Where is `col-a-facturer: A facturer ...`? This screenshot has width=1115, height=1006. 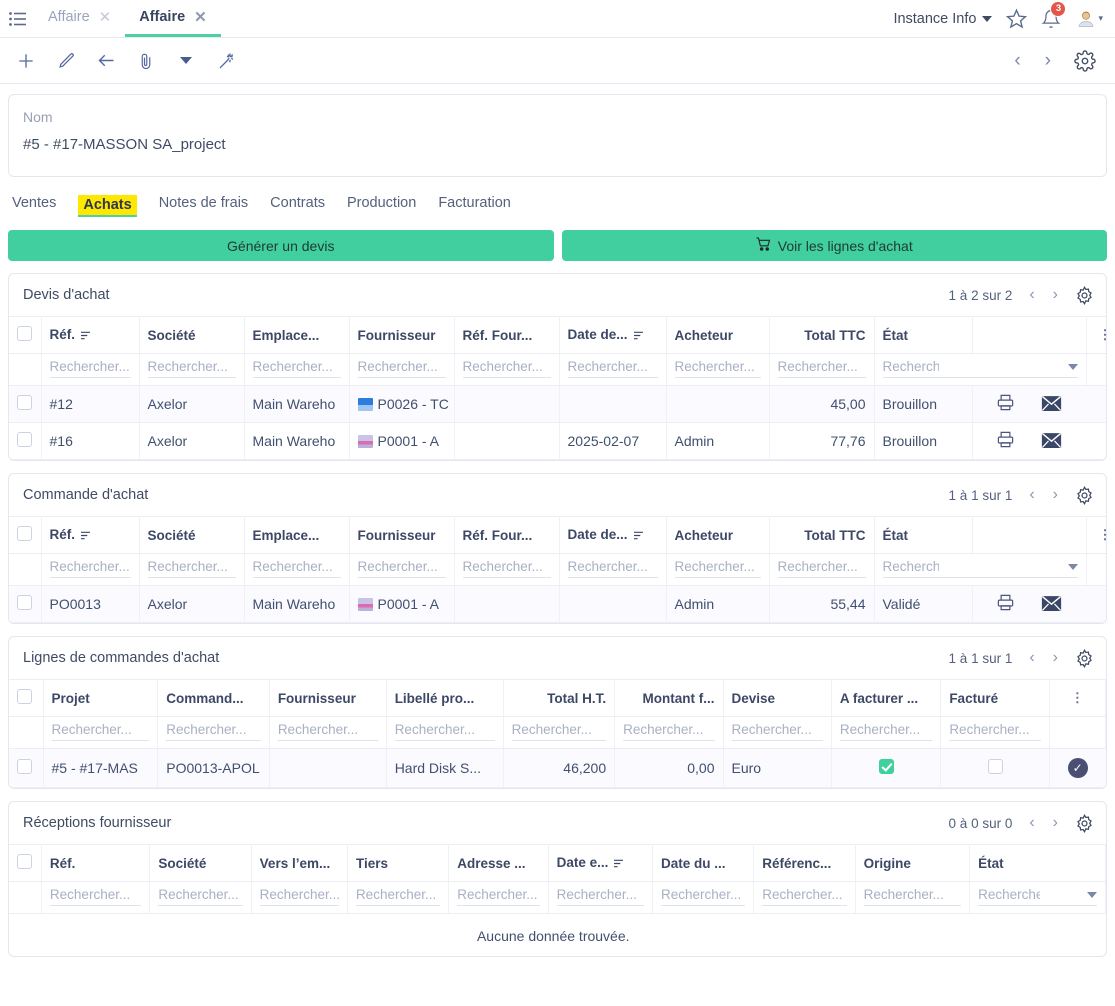 col-a-facturer: A facturer ... is located at coordinates (886, 698).